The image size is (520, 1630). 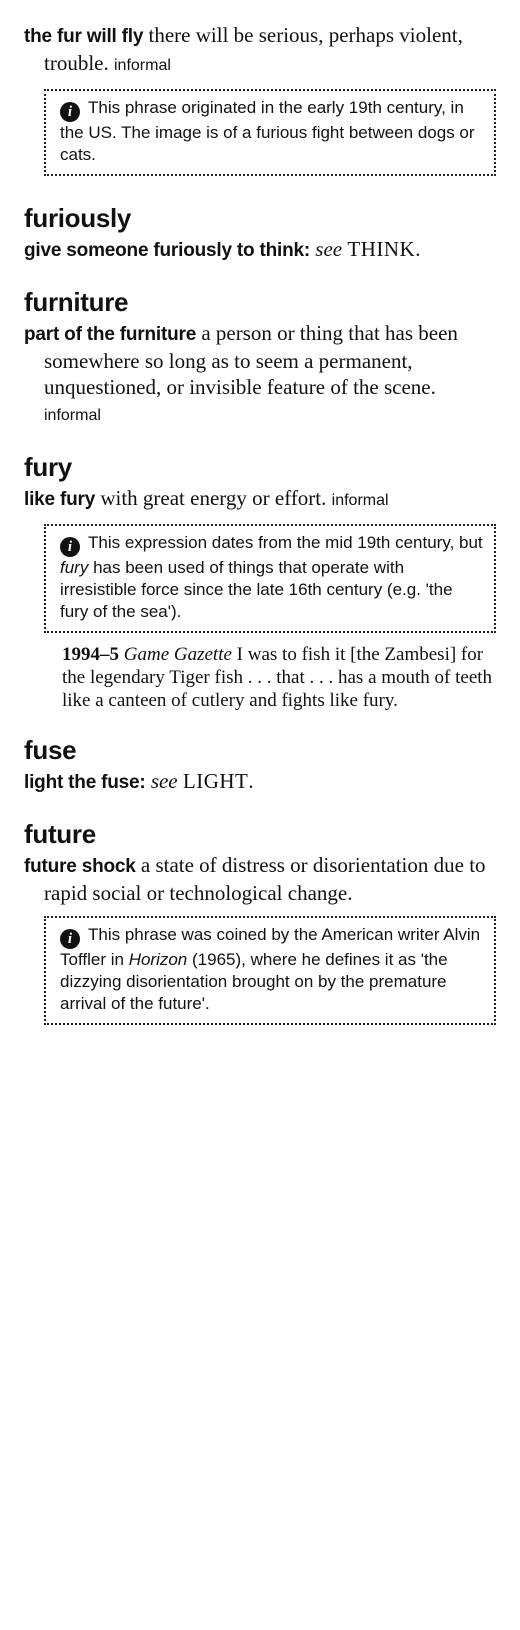 I want to click on sense: light the fuse: see LIGHT., so click(x=139, y=781).